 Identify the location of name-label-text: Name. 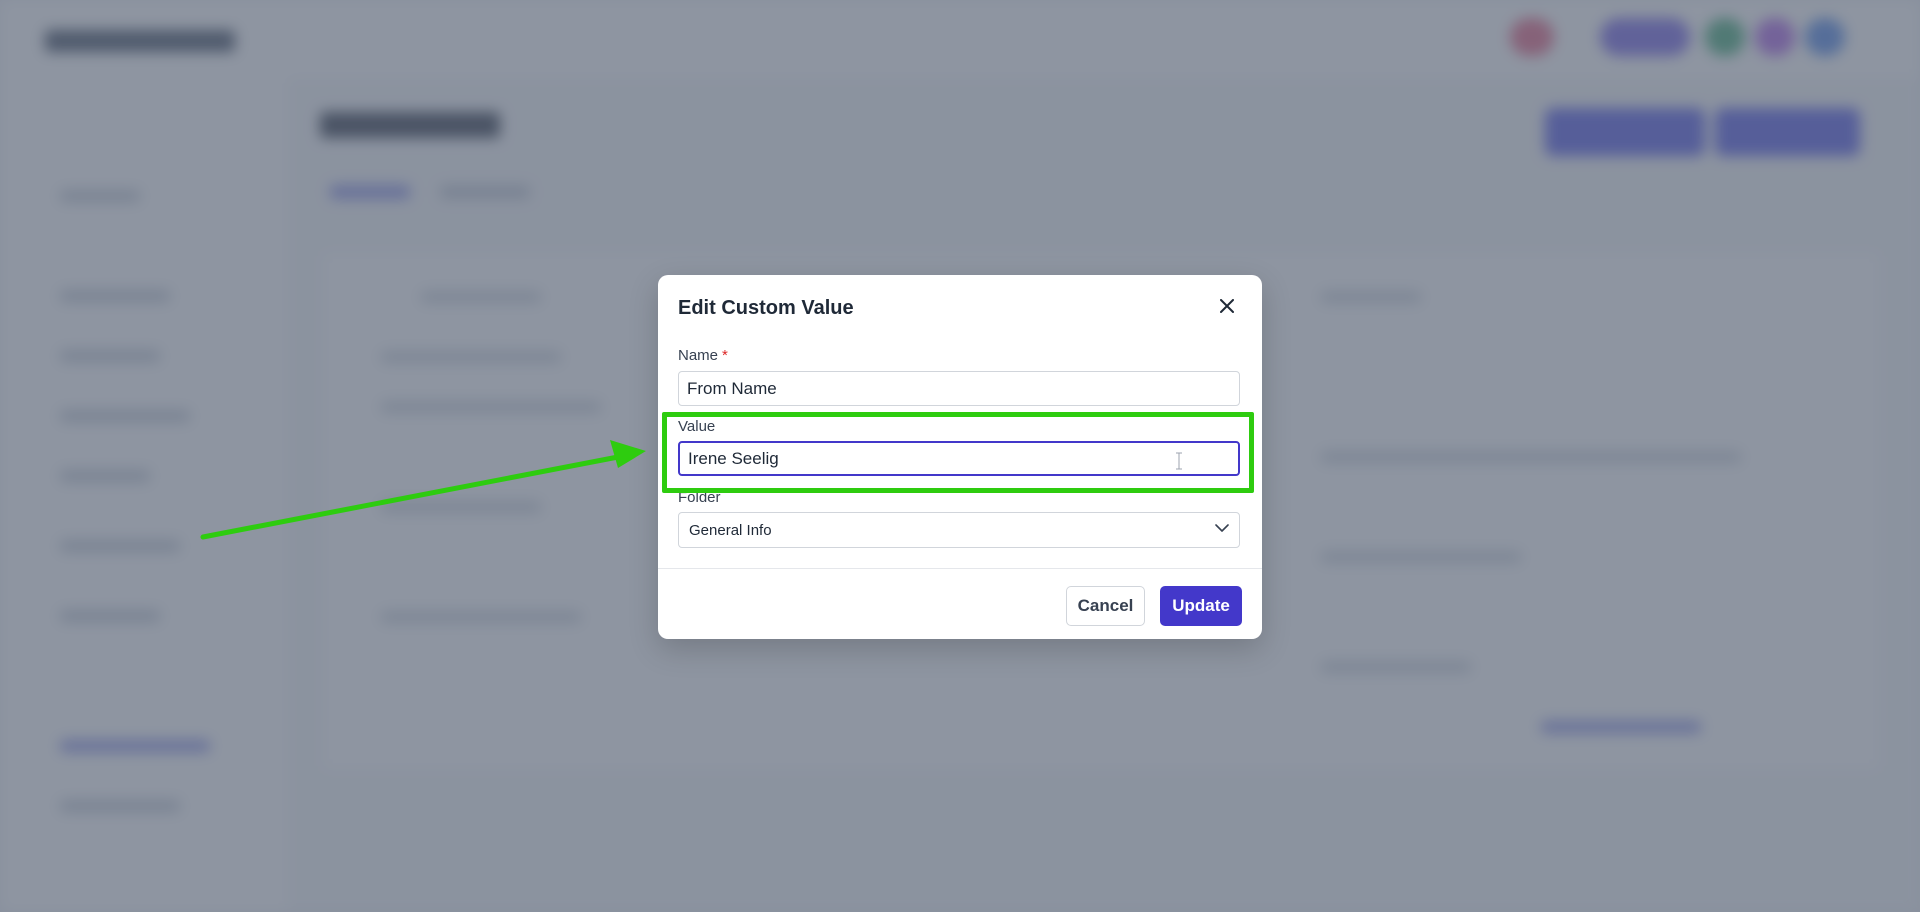
(698, 355).